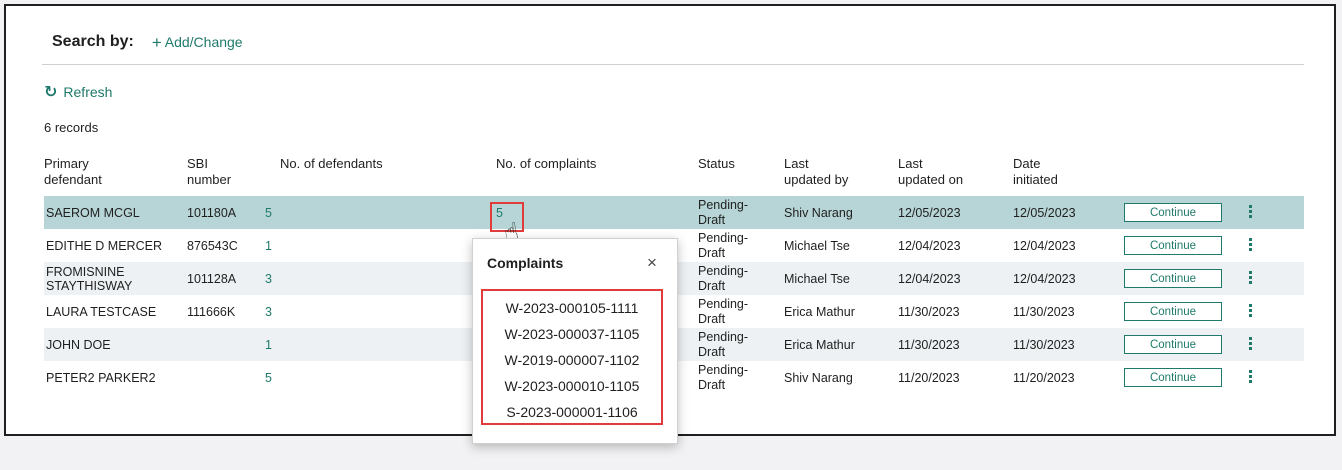  What do you see at coordinates (929, 377) in the screenshot?
I see `cell-updated-on: 11/20/2023` at bounding box center [929, 377].